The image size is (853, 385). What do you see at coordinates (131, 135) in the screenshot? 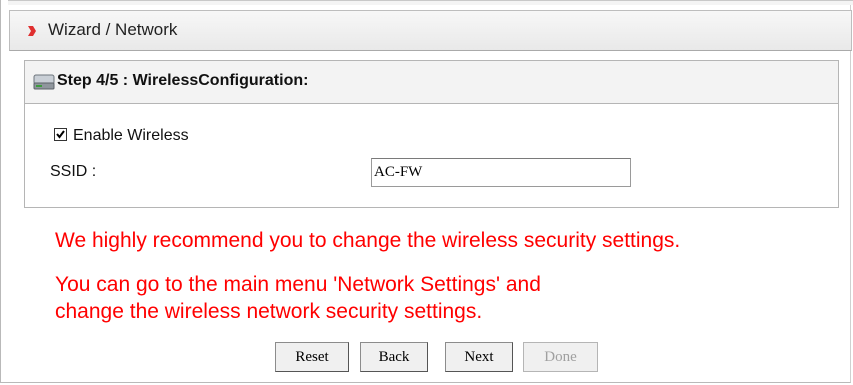
I see `enable-wireless-label: Enable Wireless` at bounding box center [131, 135].